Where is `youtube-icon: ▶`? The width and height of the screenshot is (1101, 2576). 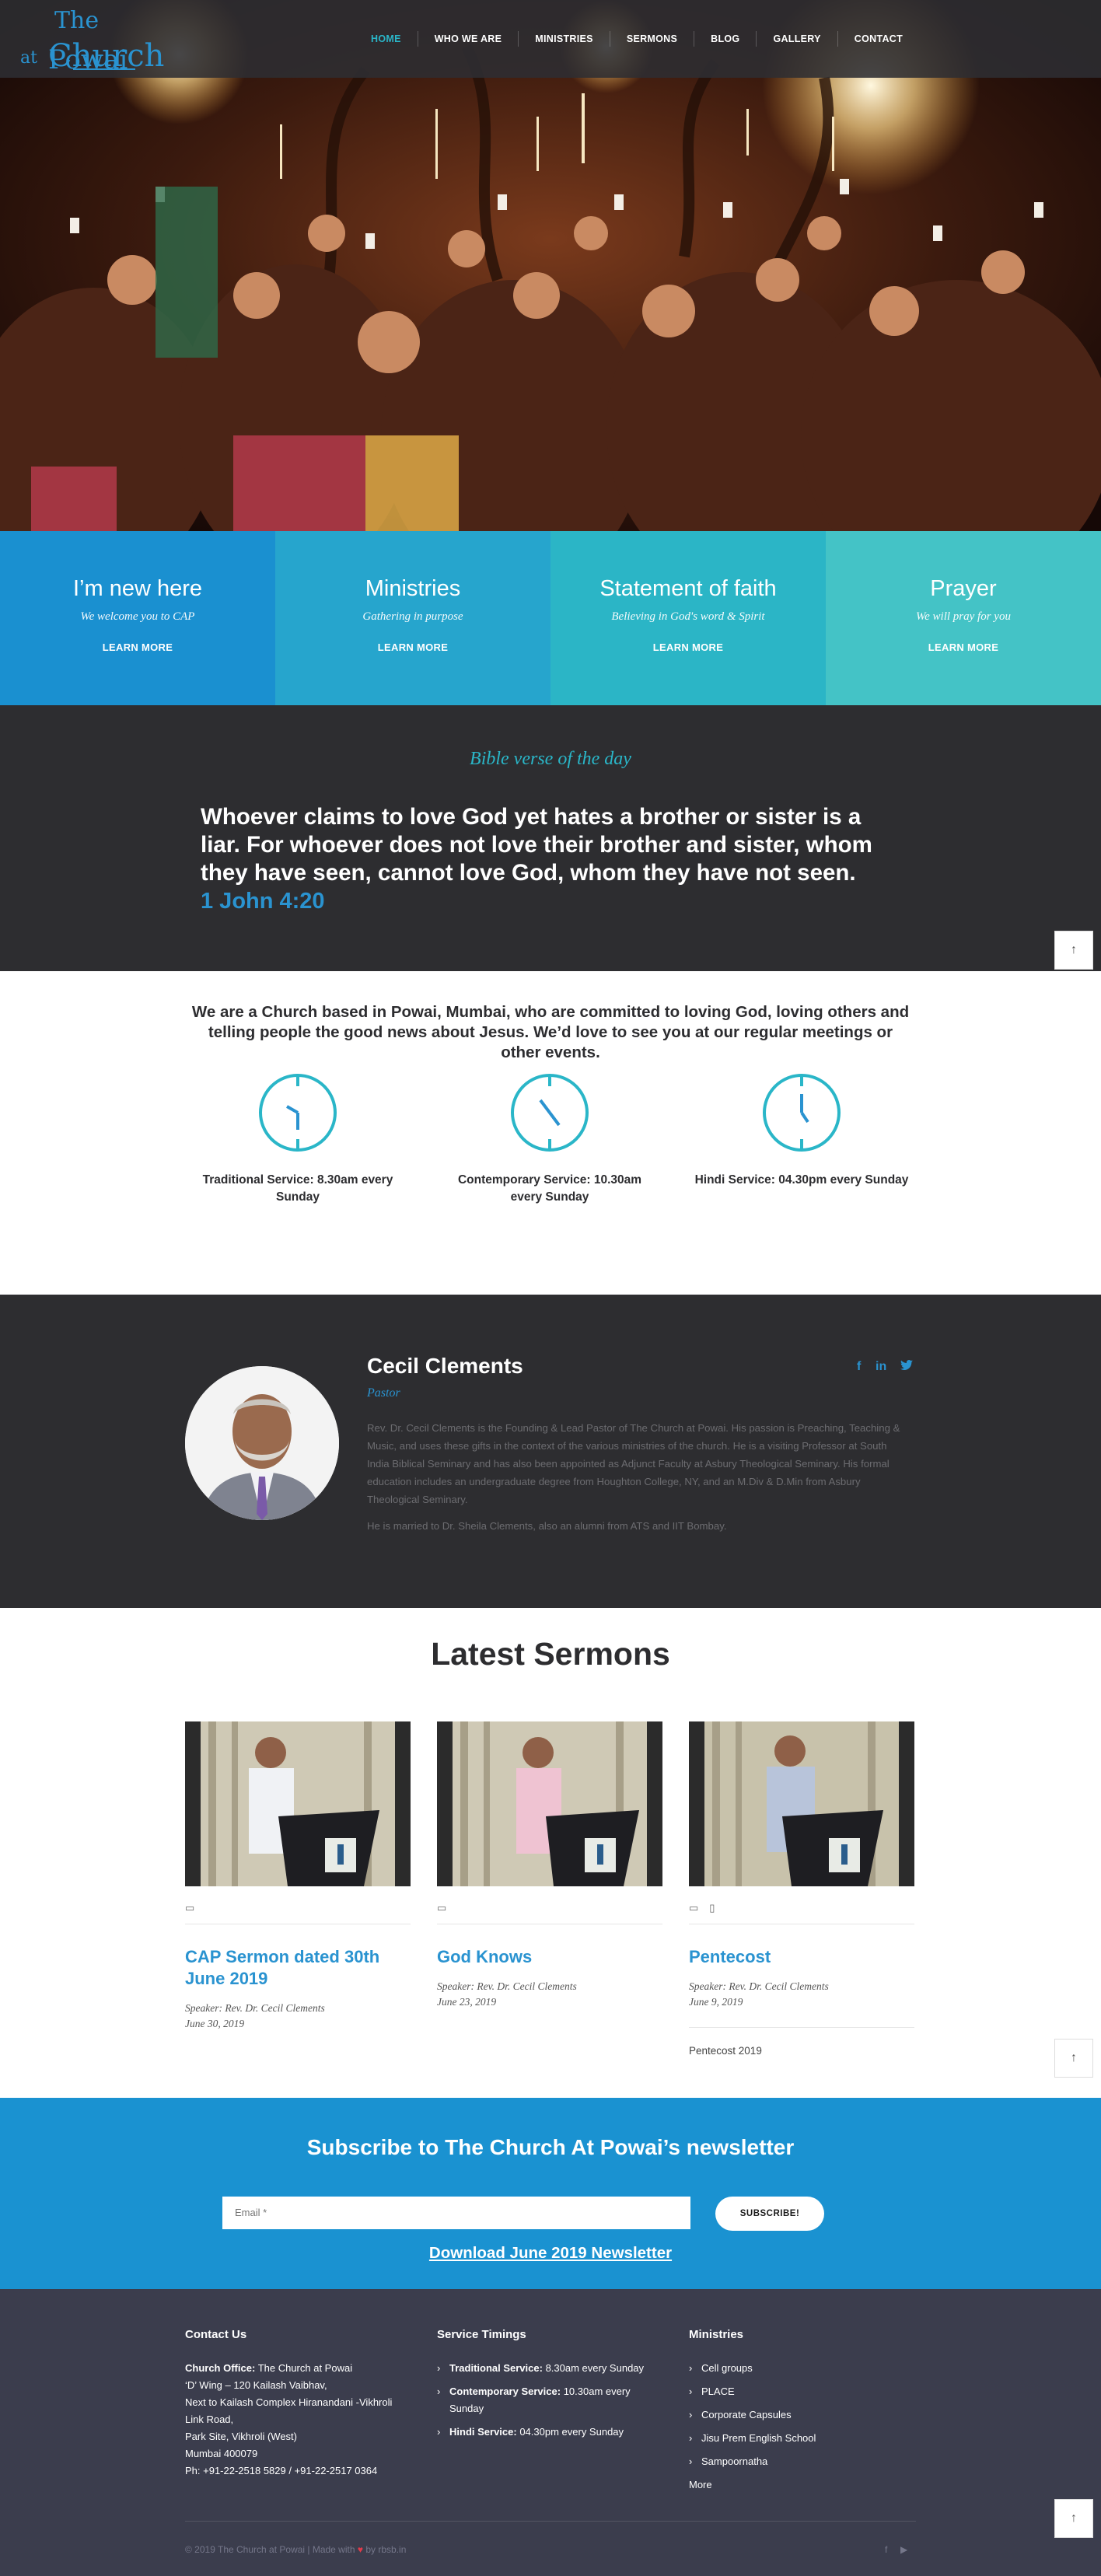 youtube-icon: ▶ is located at coordinates (903, 2549).